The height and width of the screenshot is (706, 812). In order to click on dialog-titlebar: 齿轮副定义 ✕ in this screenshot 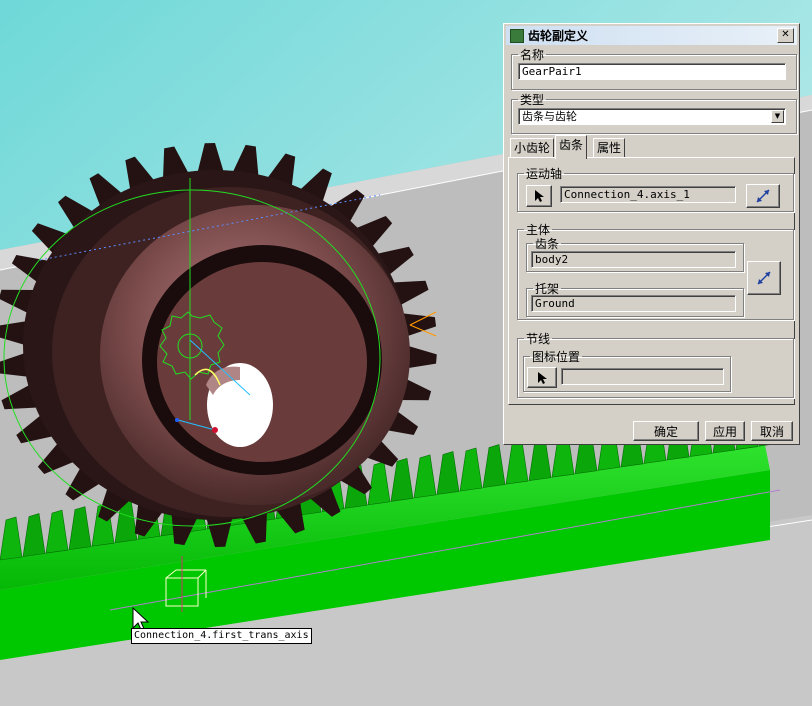, I will do `click(651, 35)`.